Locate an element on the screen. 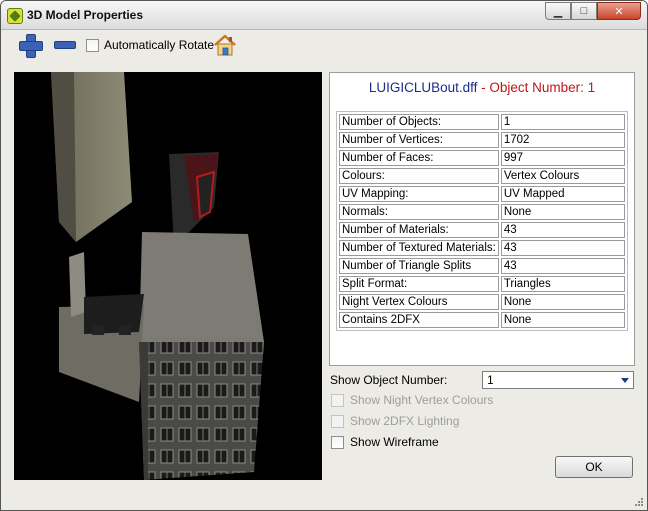 The image size is (648, 511). property-name: Colours: is located at coordinates (419, 176).